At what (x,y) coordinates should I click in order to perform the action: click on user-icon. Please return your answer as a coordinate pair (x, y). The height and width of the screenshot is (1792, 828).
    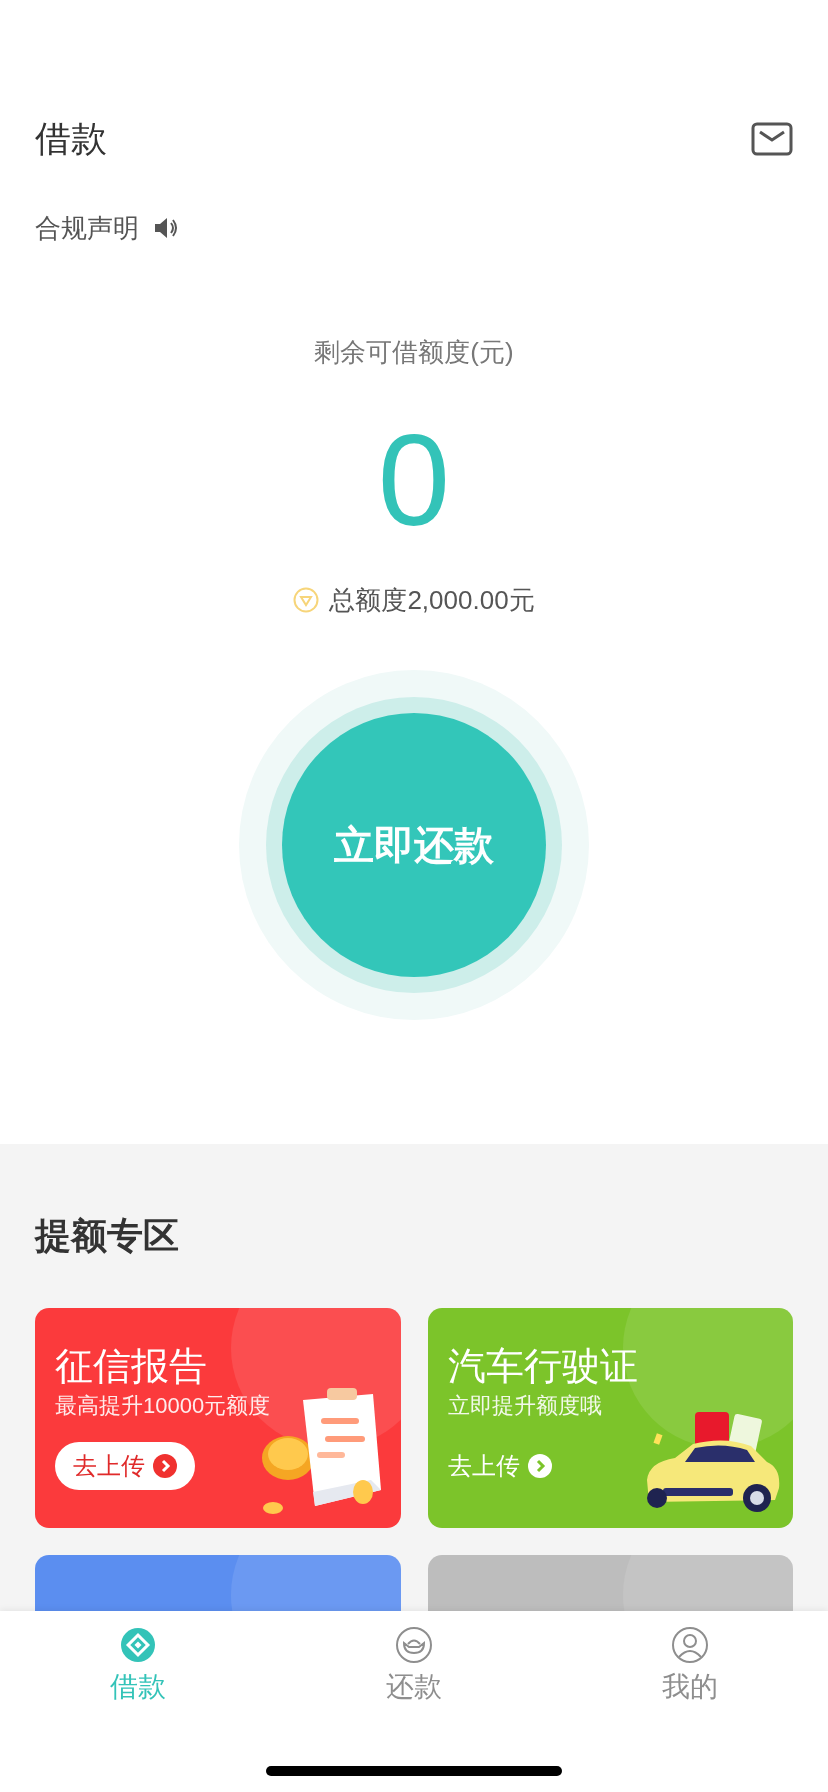
    Looking at the image, I should click on (690, 1645).